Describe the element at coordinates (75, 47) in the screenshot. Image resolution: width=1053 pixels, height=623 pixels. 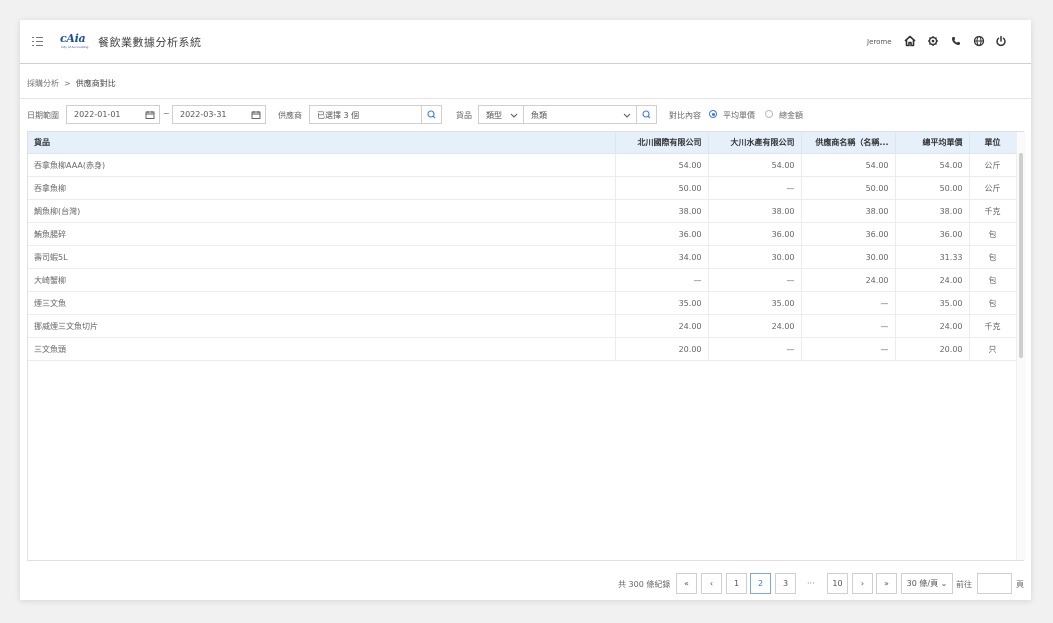
I see `logo-subtitle: City of Accounting` at that location.